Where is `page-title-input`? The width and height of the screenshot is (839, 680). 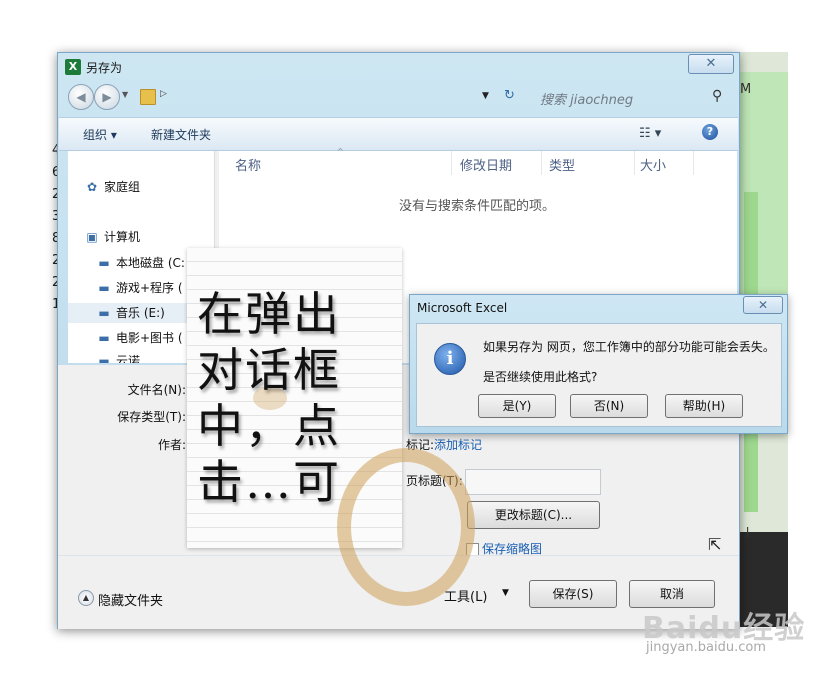 page-title-input is located at coordinates (533, 482).